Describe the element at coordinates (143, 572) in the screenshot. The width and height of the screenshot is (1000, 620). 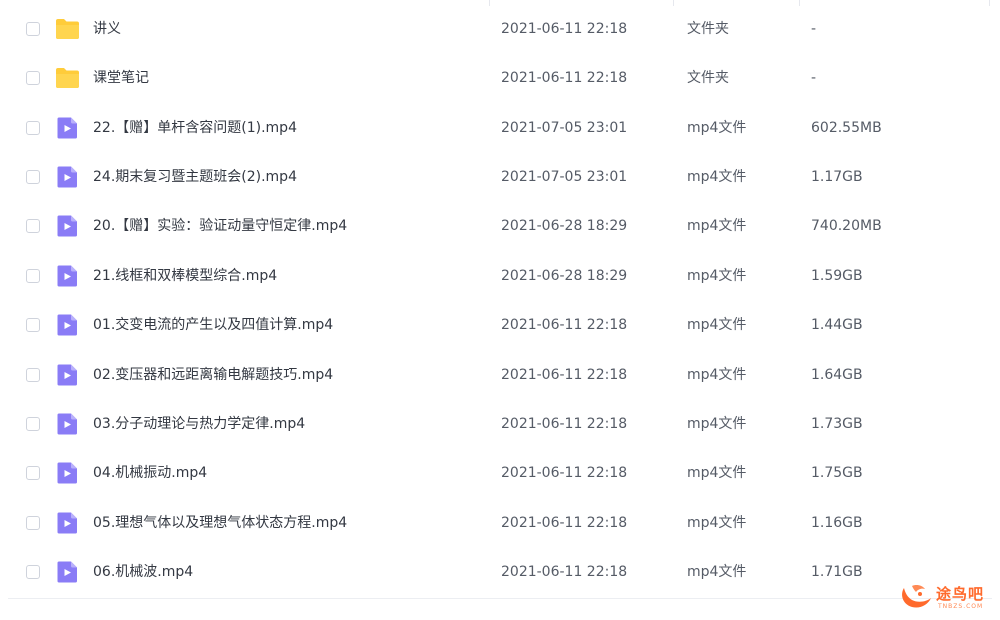
I see `file-name: 06.机械波.mp4` at that location.